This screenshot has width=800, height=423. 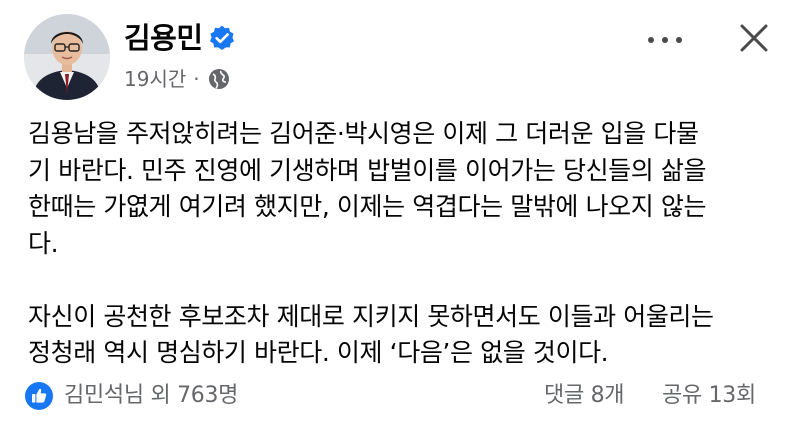 What do you see at coordinates (584, 396) in the screenshot?
I see `comments-count: 댓글 8개` at bounding box center [584, 396].